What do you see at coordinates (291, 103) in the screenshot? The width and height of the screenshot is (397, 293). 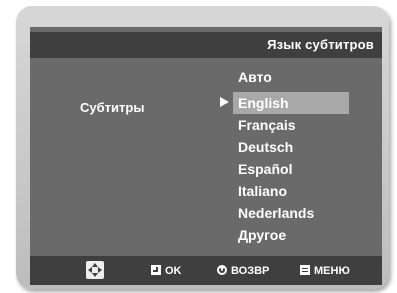 I see `option-english: English` at bounding box center [291, 103].